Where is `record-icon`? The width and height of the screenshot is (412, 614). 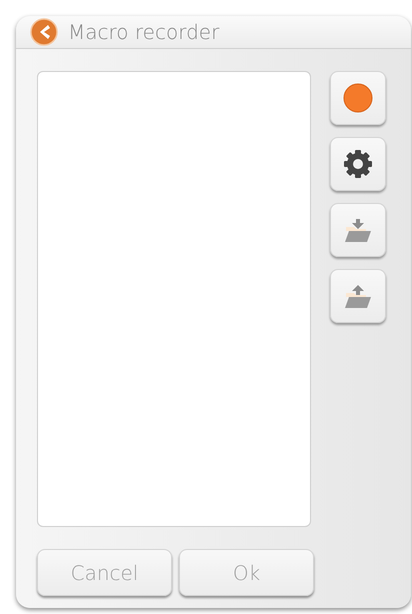
record-icon is located at coordinates (358, 98).